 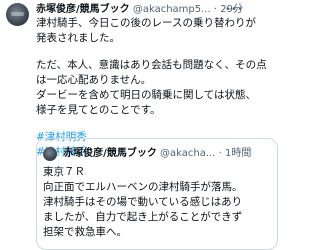 I want to click on text-line: は一応心配ありません。, so click(x=94, y=80).